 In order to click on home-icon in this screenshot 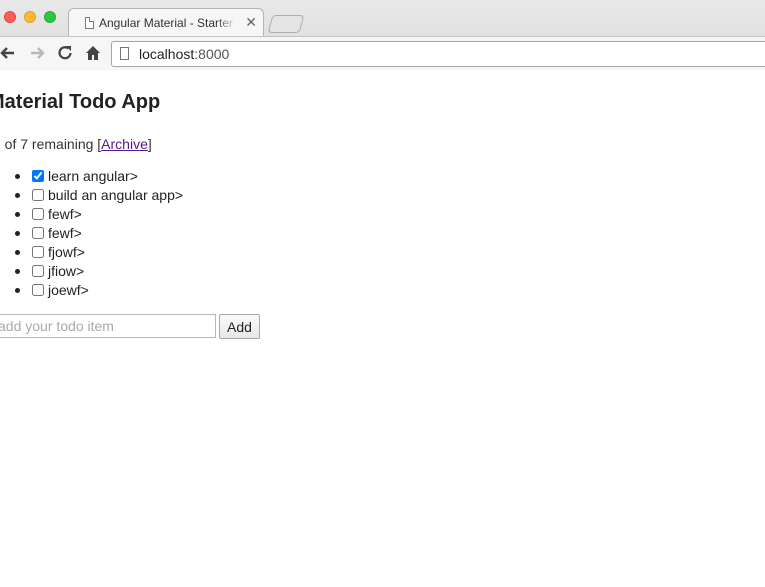, I will do `click(93, 53)`.